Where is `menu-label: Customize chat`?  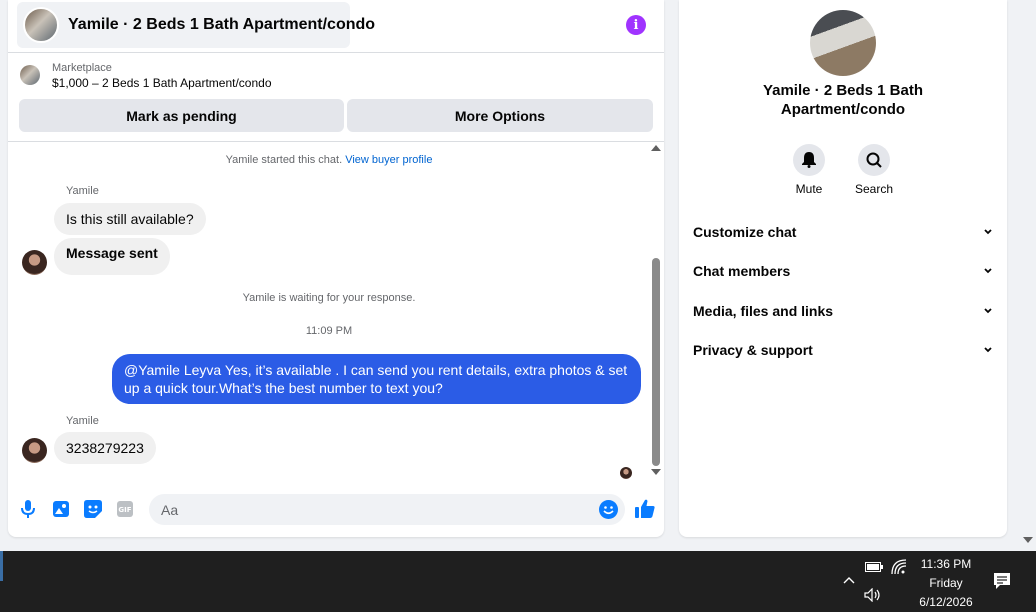
menu-label: Customize chat is located at coordinates (745, 232).